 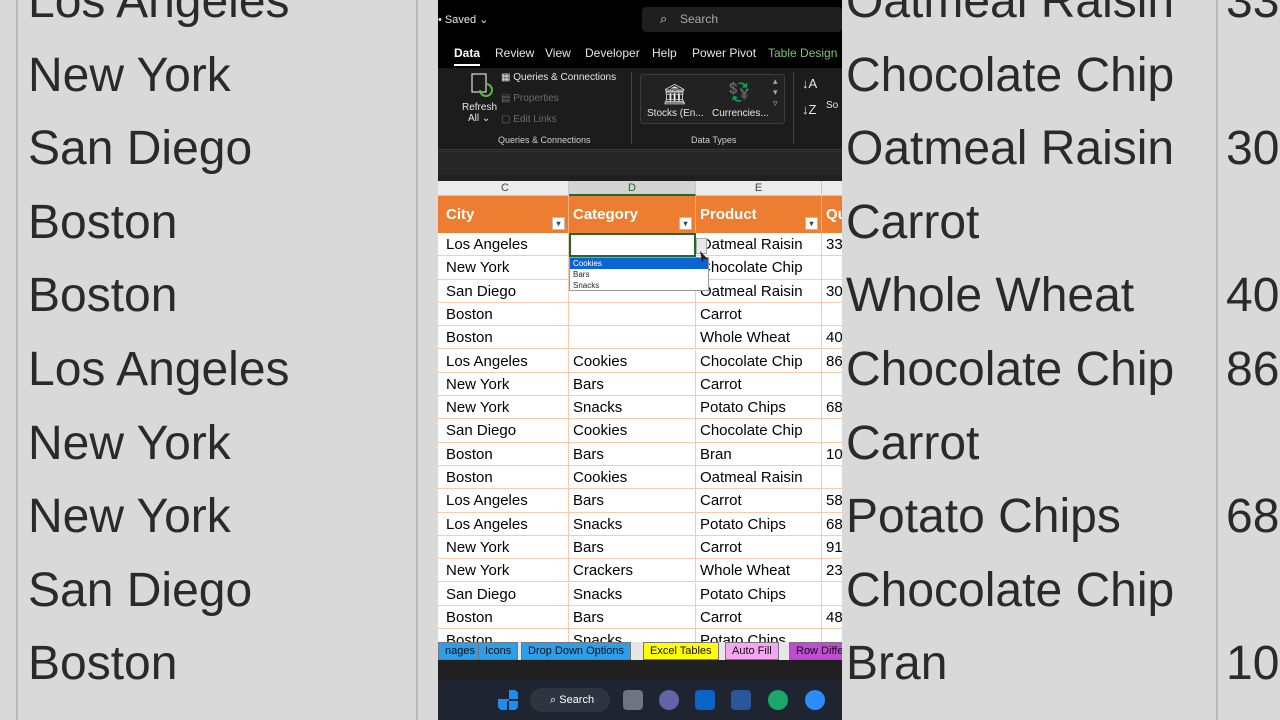 What do you see at coordinates (705, 700) in the screenshot?
I see `outlook-icon` at bounding box center [705, 700].